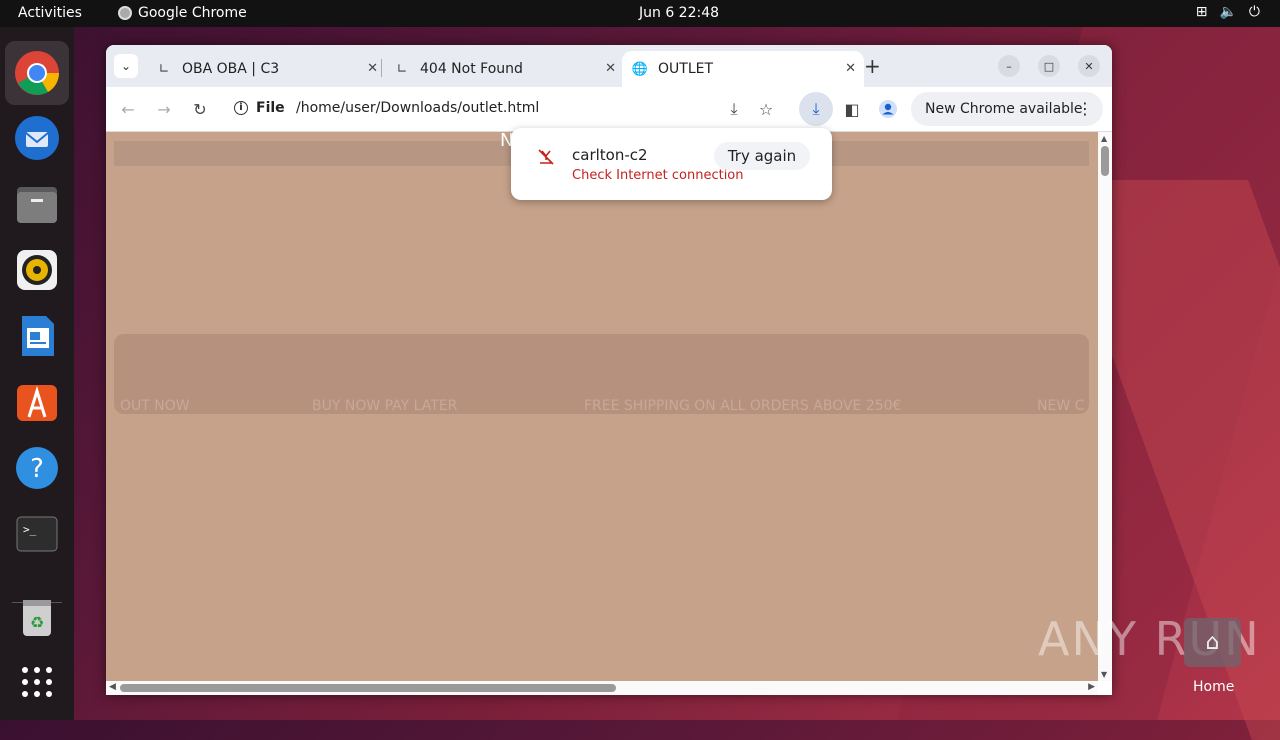  What do you see at coordinates (1214, 687) in the screenshot?
I see `home-label: Home` at bounding box center [1214, 687].